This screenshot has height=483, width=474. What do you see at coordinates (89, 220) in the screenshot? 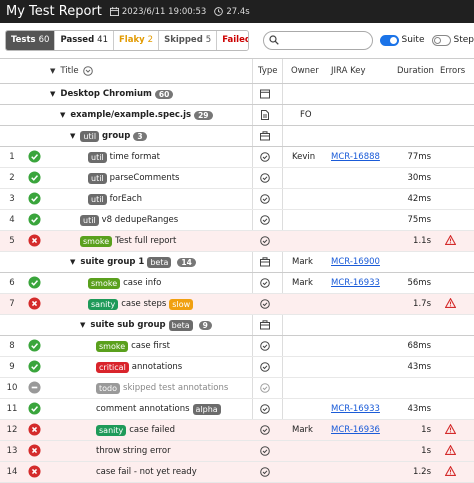
I see `tag-util: util` at bounding box center [89, 220].